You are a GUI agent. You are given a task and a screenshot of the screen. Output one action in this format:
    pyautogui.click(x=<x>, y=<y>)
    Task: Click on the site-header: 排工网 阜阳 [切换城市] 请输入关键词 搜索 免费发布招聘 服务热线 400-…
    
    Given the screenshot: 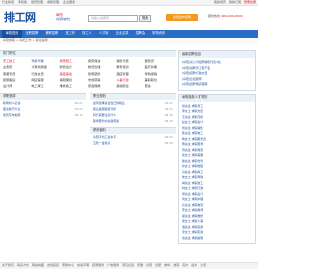 What is the action you would take?
    pyautogui.click(x=129, y=18)
    